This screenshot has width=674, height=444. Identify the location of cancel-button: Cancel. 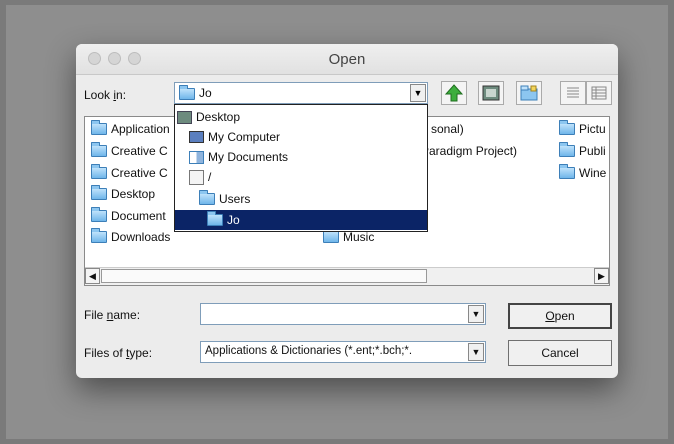
(560, 353).